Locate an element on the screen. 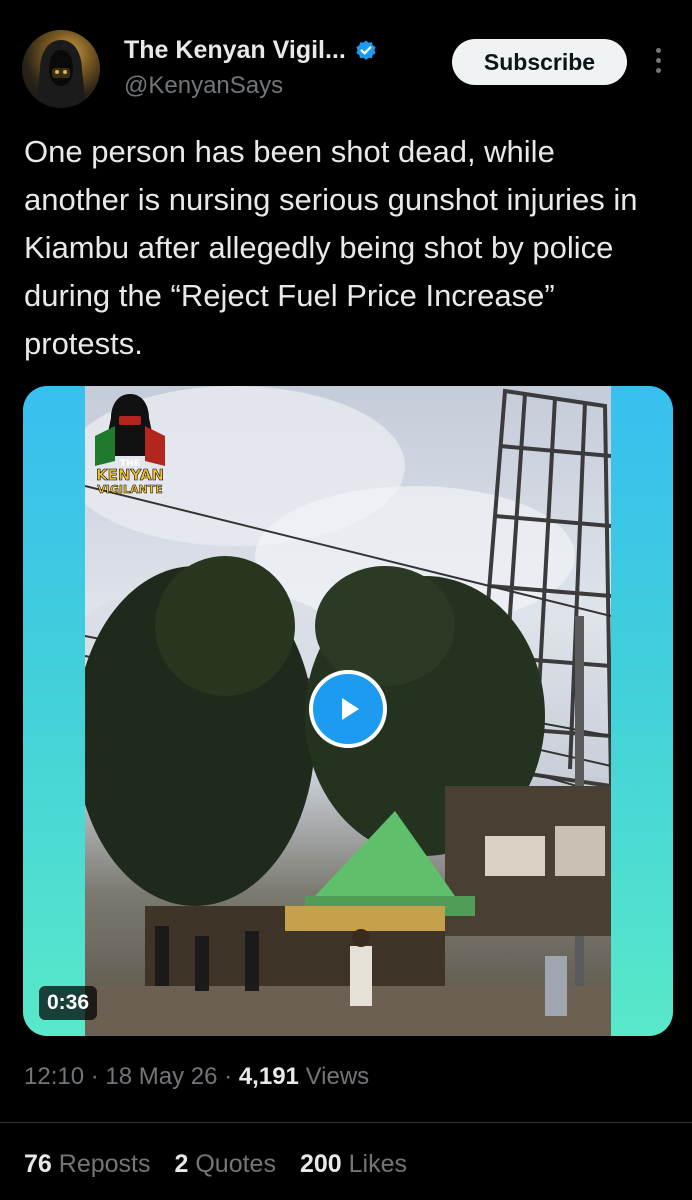 This screenshot has width=692, height=1200. reposts-stat: 76 Reposts is located at coordinates (87, 1164).